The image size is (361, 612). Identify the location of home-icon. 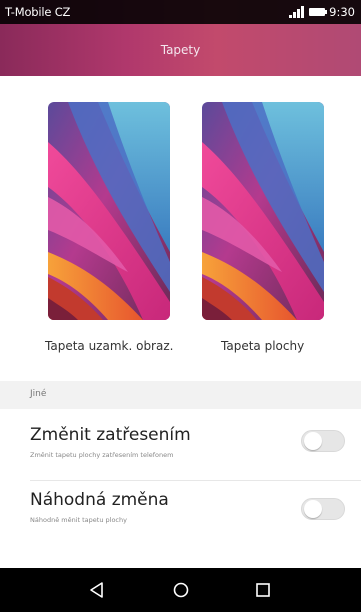
(181, 590).